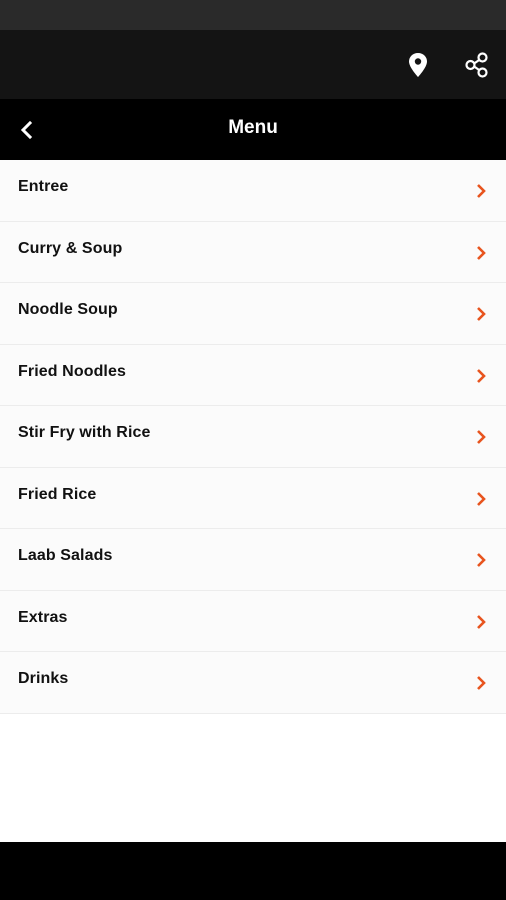 Image resolution: width=506 pixels, height=900 pixels. What do you see at coordinates (43, 617) in the screenshot?
I see `menu-item-label: Extras` at bounding box center [43, 617].